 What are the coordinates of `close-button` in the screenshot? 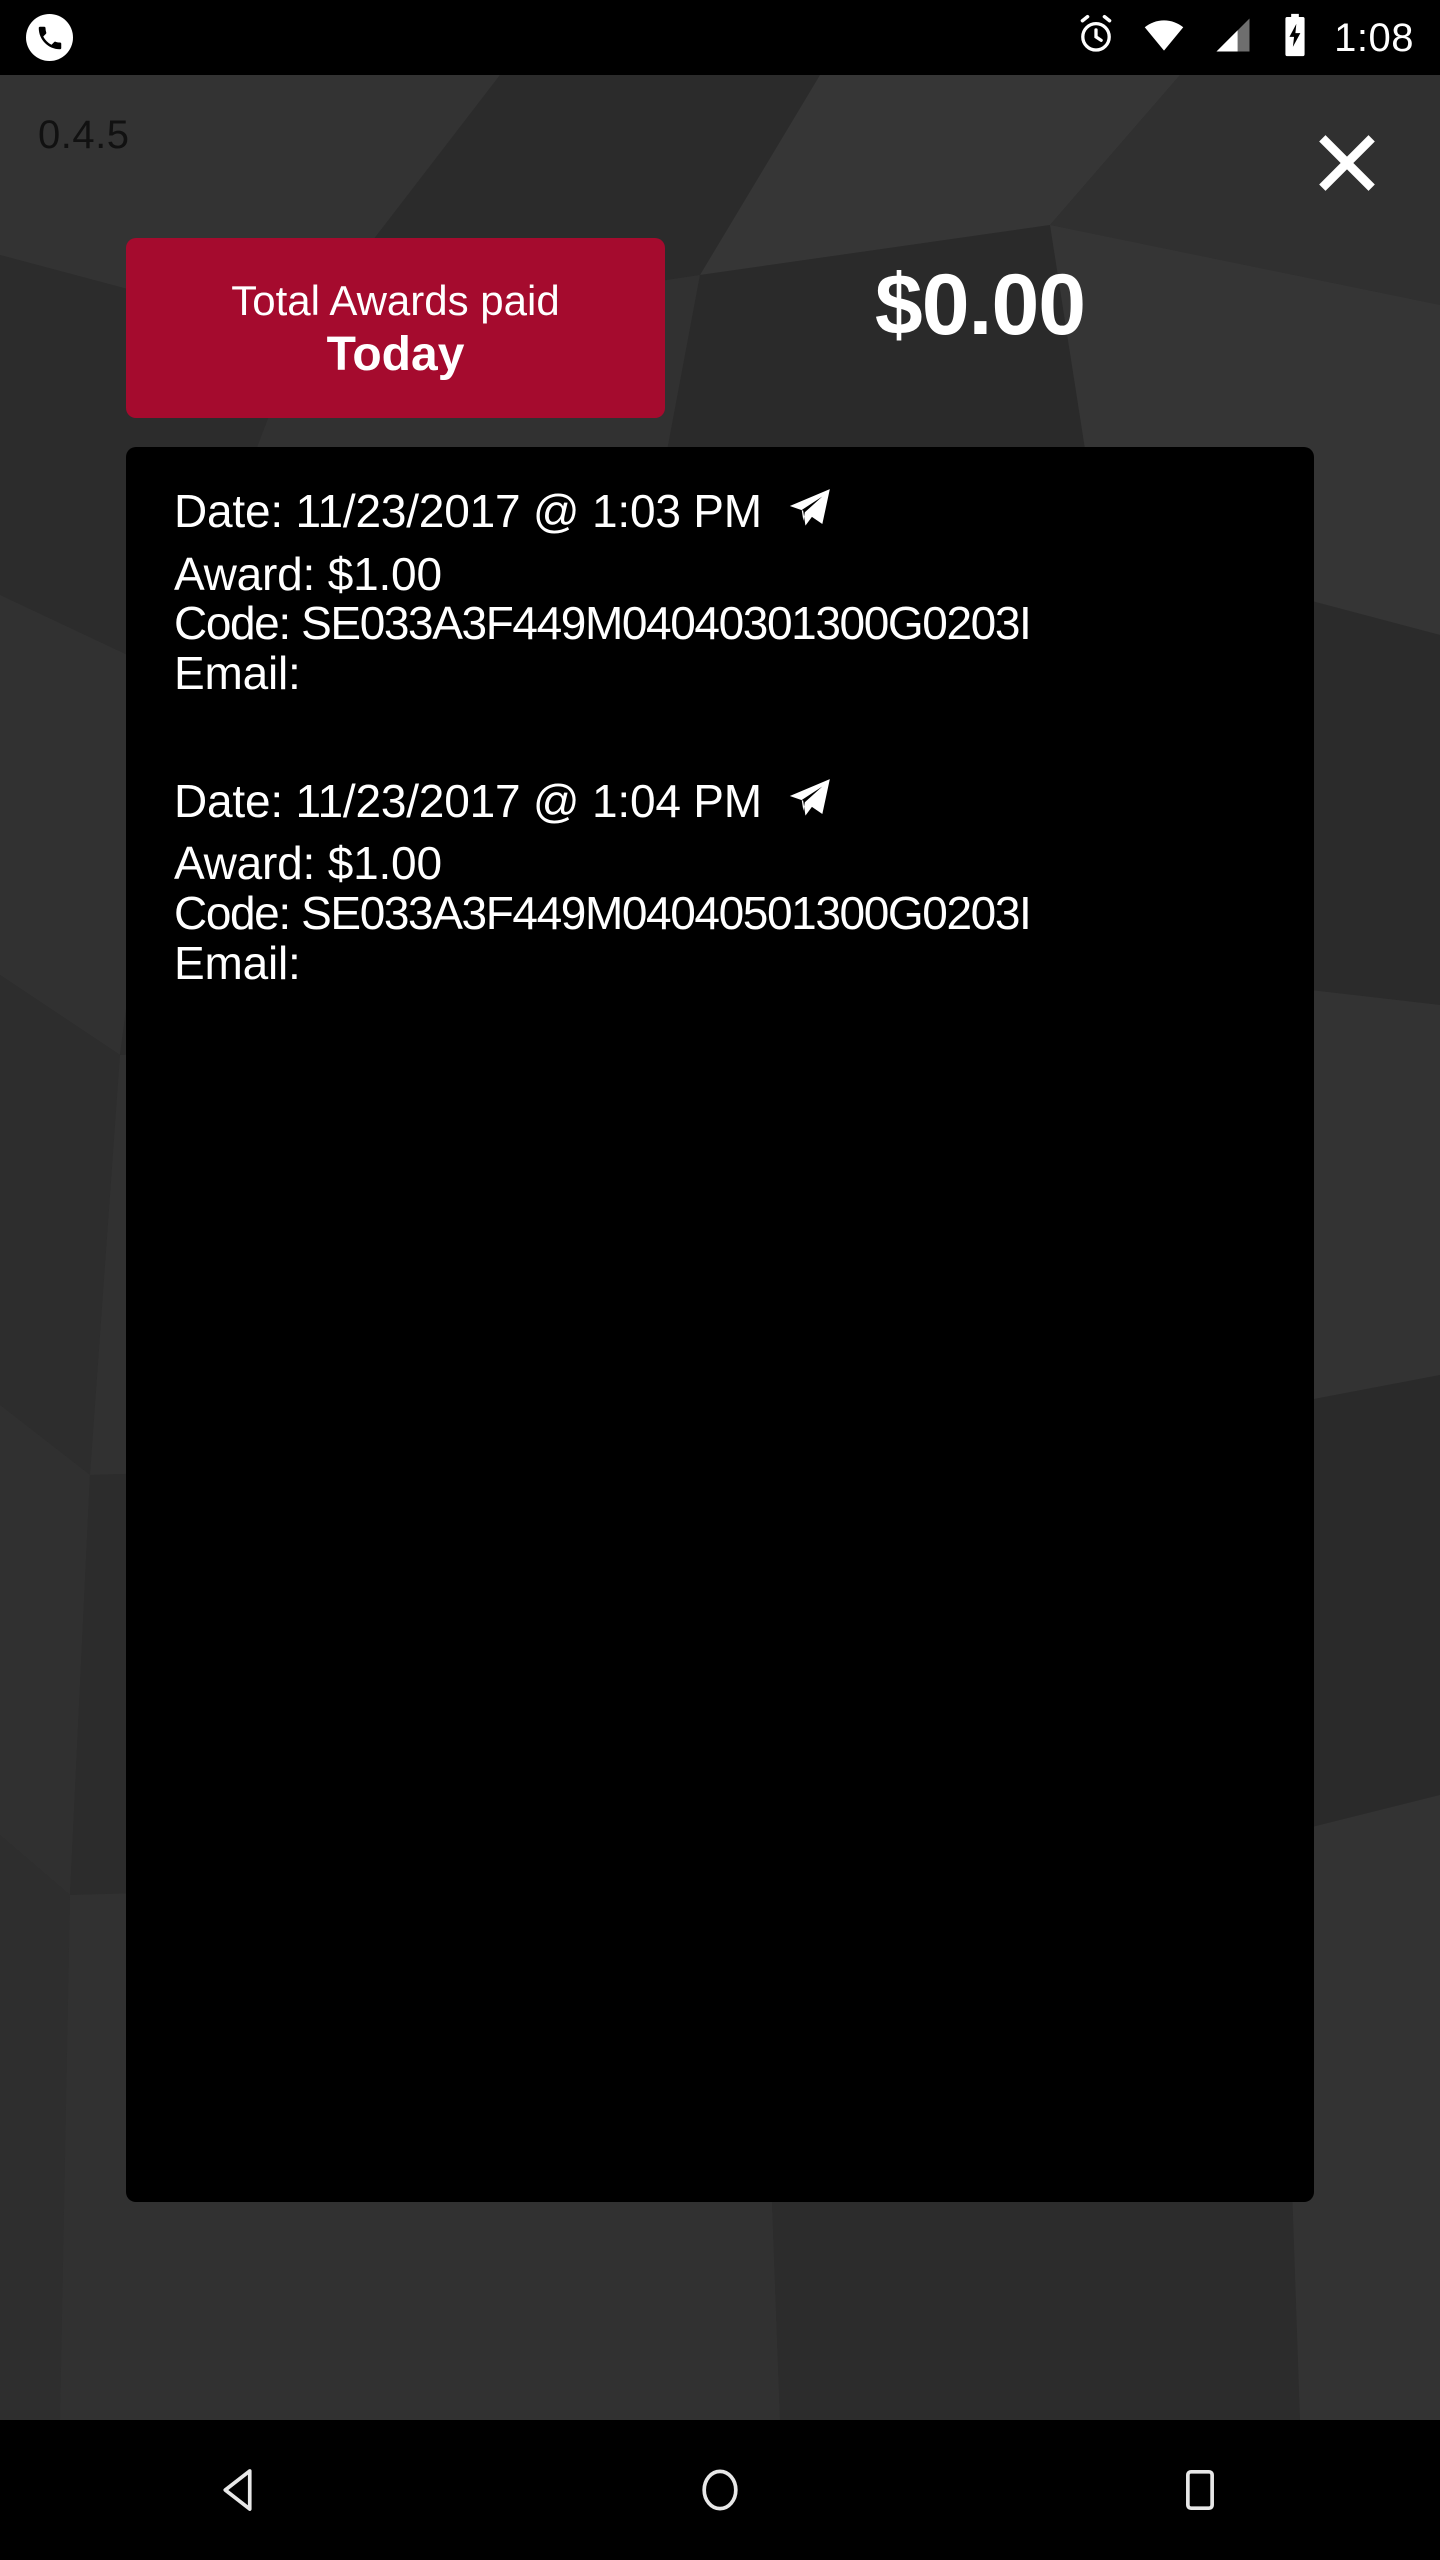 It's located at (1347, 163).